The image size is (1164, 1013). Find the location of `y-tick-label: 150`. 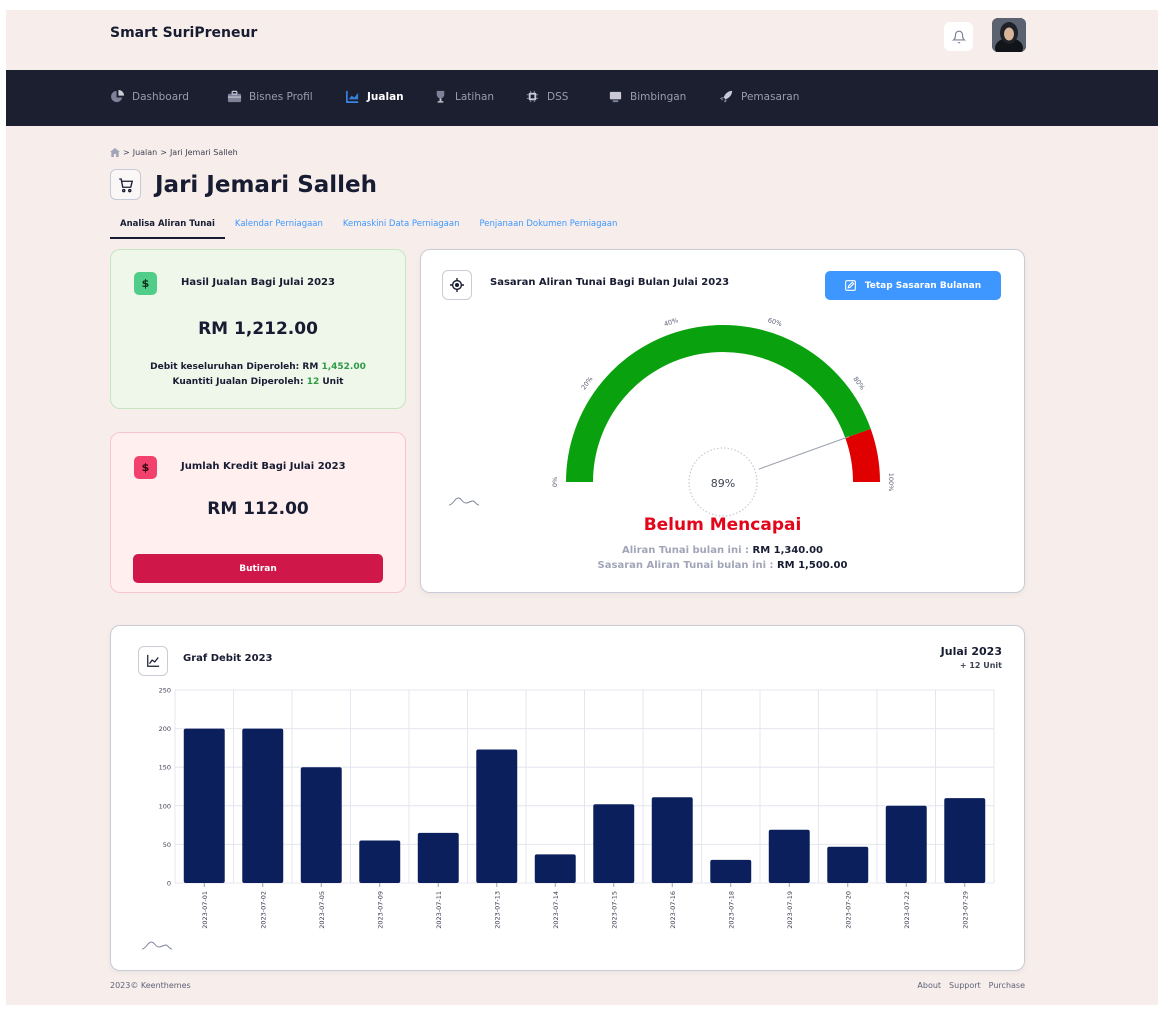

y-tick-label: 150 is located at coordinates (165, 768).